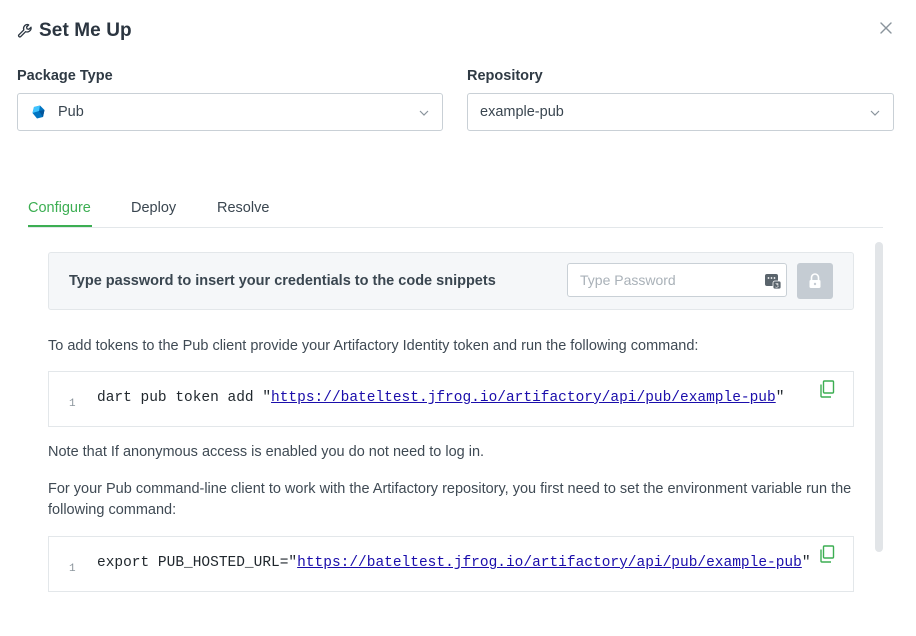  I want to click on active-tab-indicator, so click(60, 226).